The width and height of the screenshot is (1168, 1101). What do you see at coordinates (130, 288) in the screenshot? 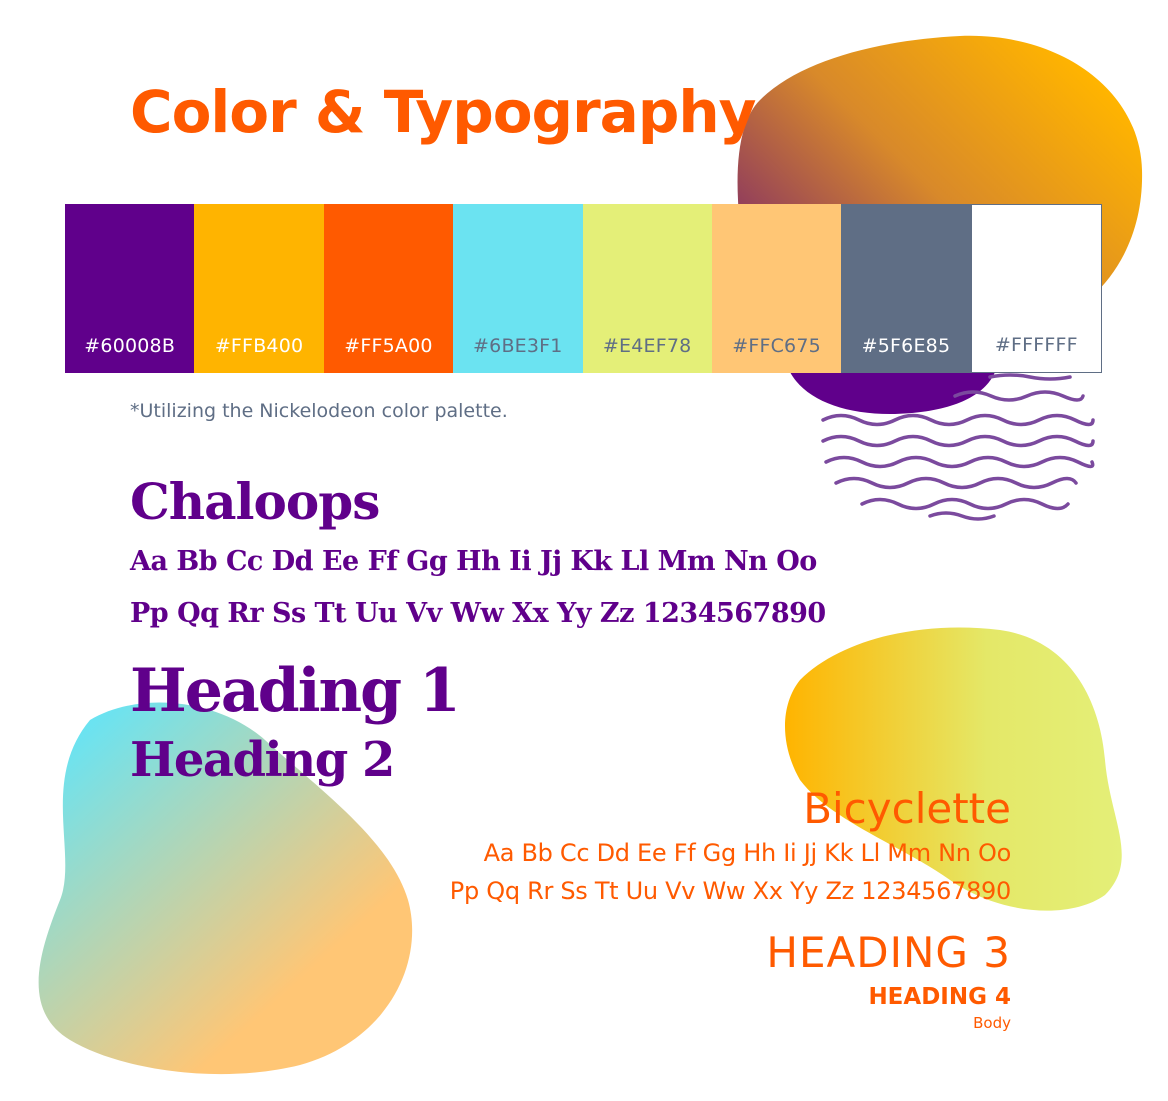
I see `swatch-purple: #60008B` at bounding box center [130, 288].